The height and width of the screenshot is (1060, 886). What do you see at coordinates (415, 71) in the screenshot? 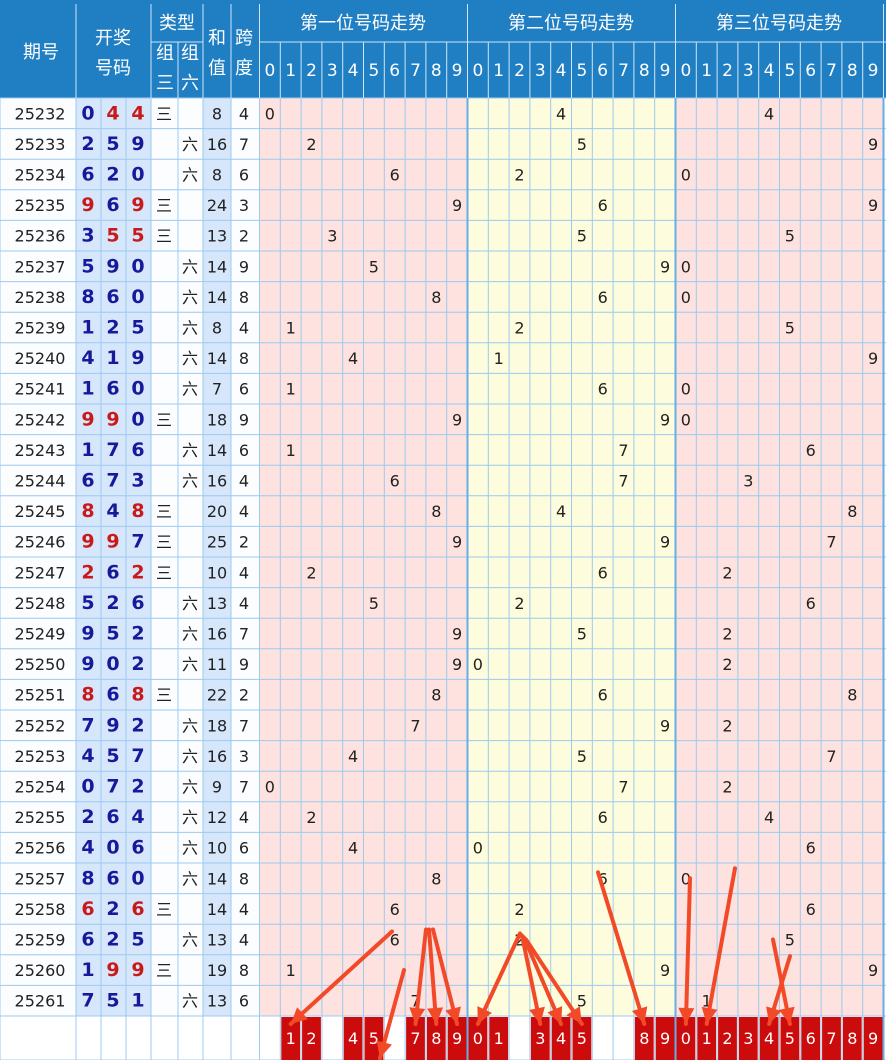
I see `digit-header-1-7: 7` at bounding box center [415, 71].